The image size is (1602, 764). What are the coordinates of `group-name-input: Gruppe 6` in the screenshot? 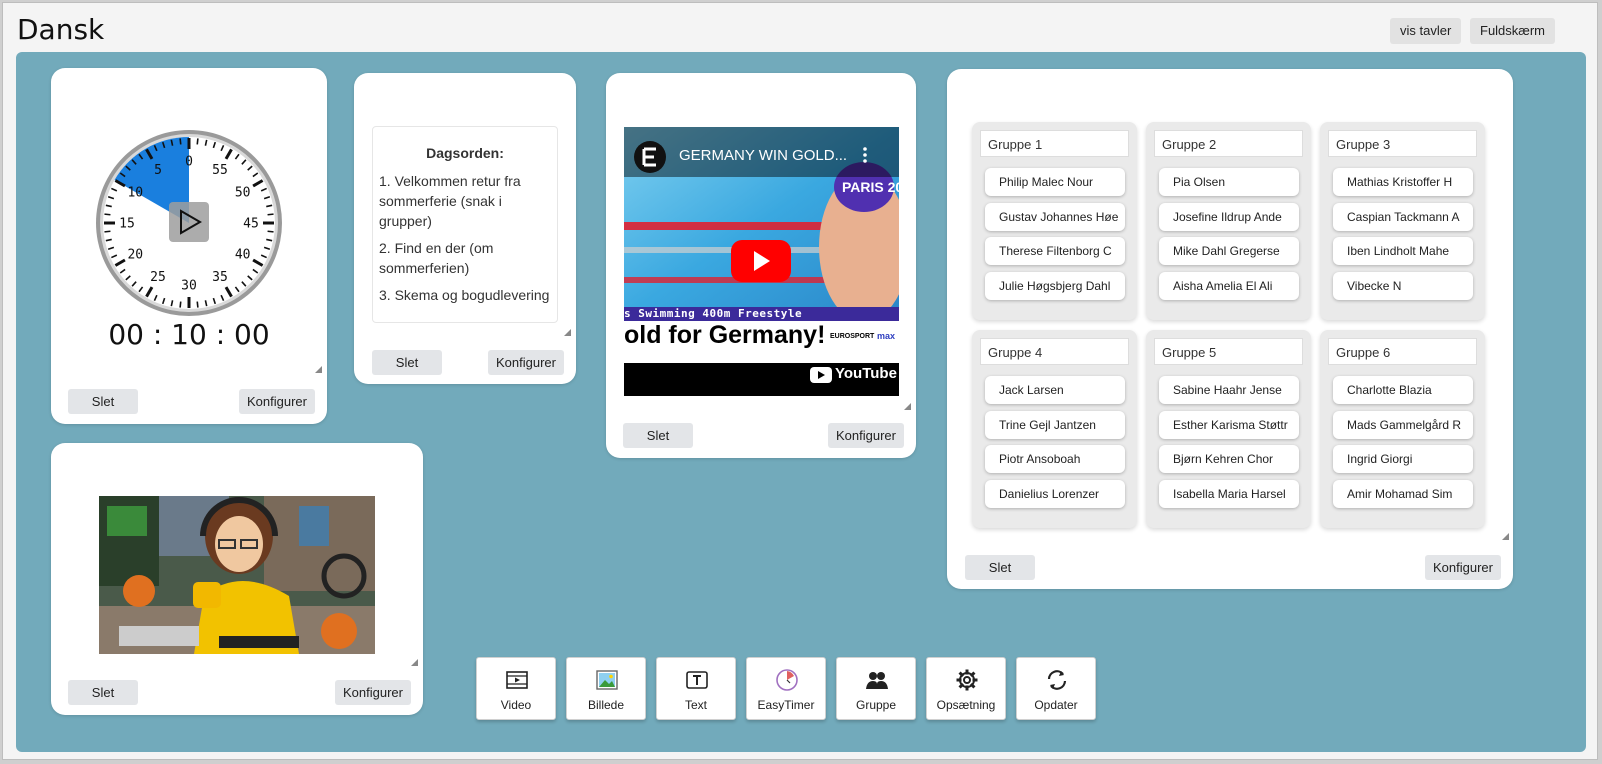 It's located at (1402, 351).